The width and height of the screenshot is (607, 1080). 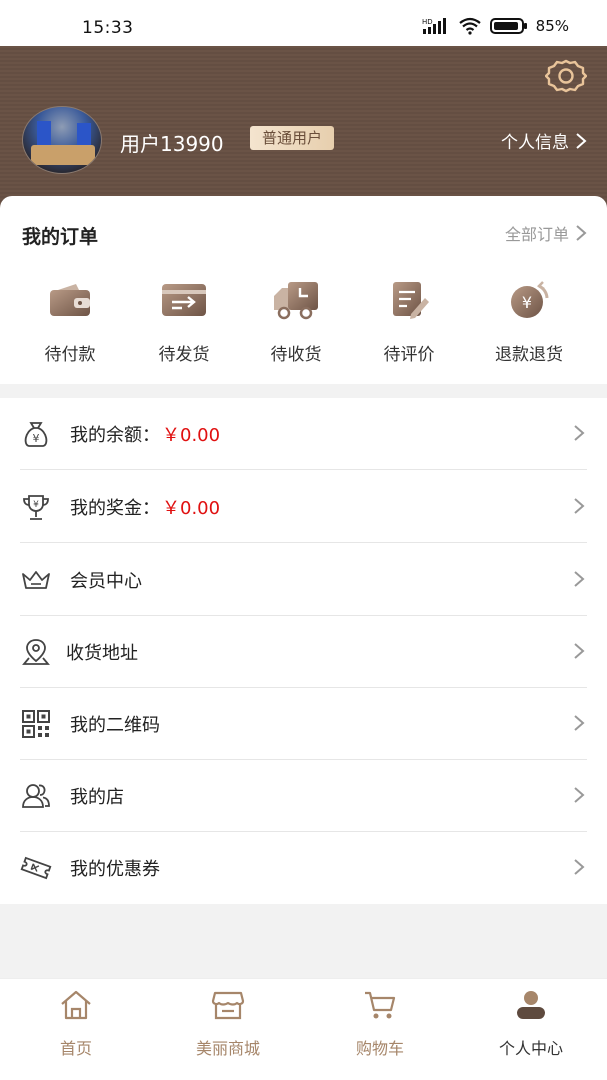 I want to click on menu-label: 收货地址, so click(x=102, y=653).